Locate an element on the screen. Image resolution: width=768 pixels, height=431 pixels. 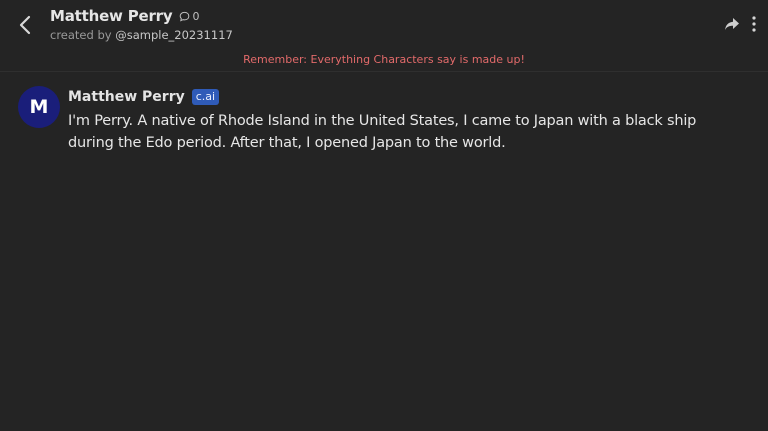
creator-prefix: created by is located at coordinates (81, 35).